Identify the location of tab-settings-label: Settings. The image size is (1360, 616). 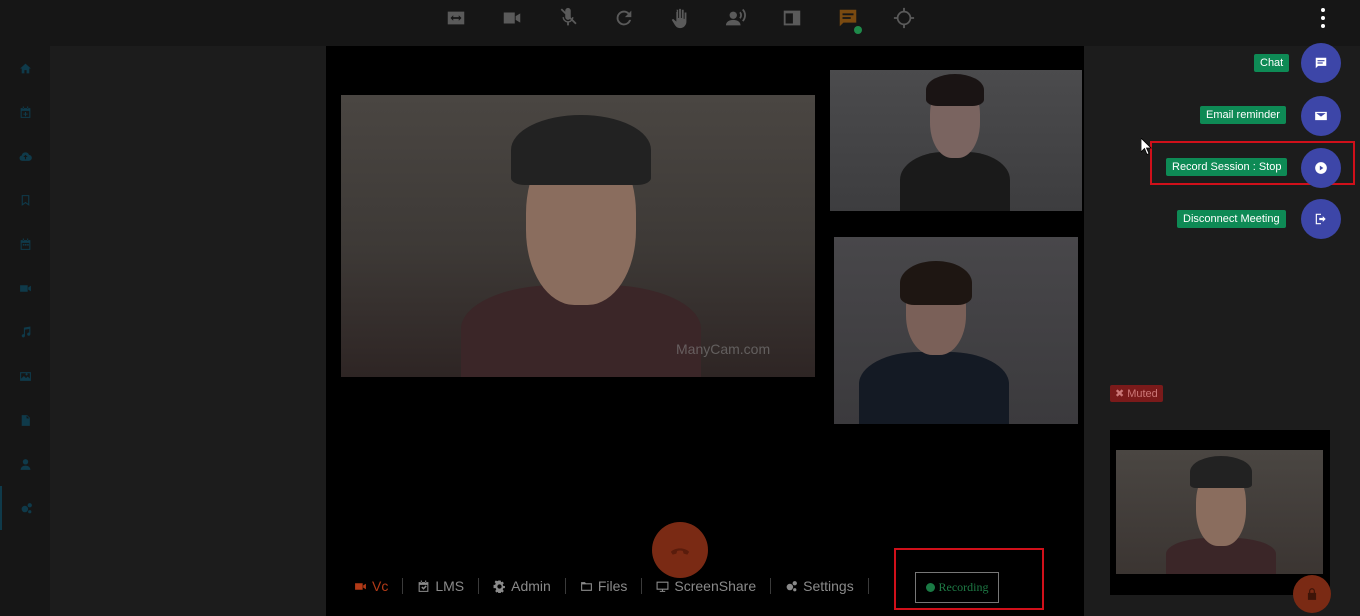
(828, 586).